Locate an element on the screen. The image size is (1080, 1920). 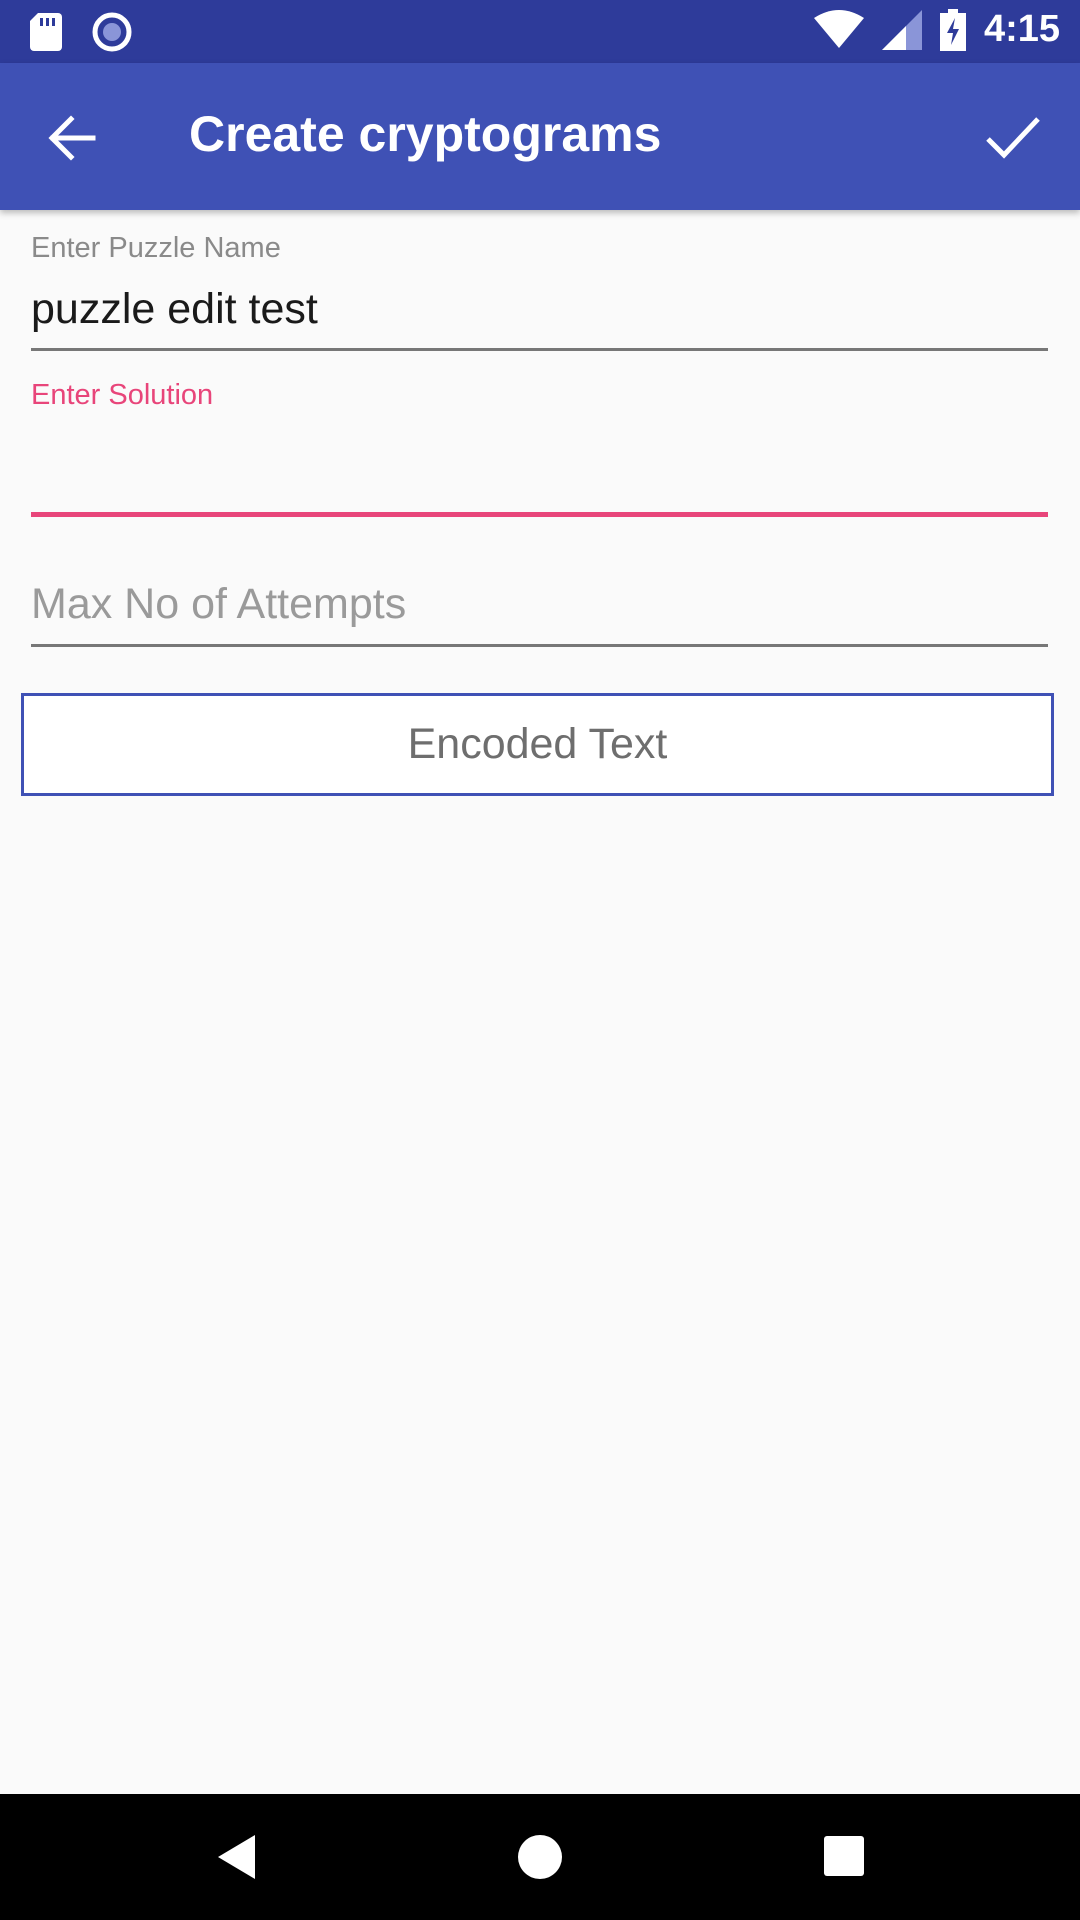
status-bar: 4:15 is located at coordinates (540, 31).